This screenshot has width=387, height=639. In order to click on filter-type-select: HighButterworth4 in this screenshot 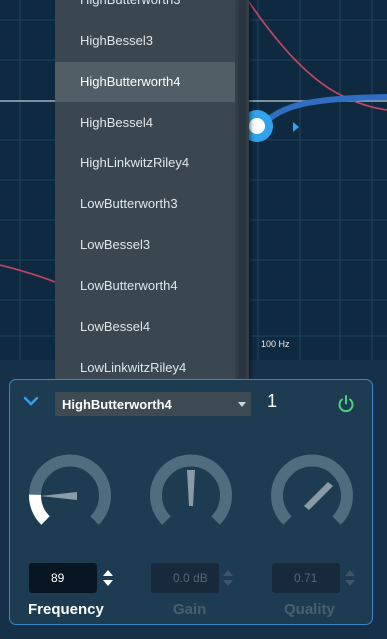, I will do `click(153, 404)`.